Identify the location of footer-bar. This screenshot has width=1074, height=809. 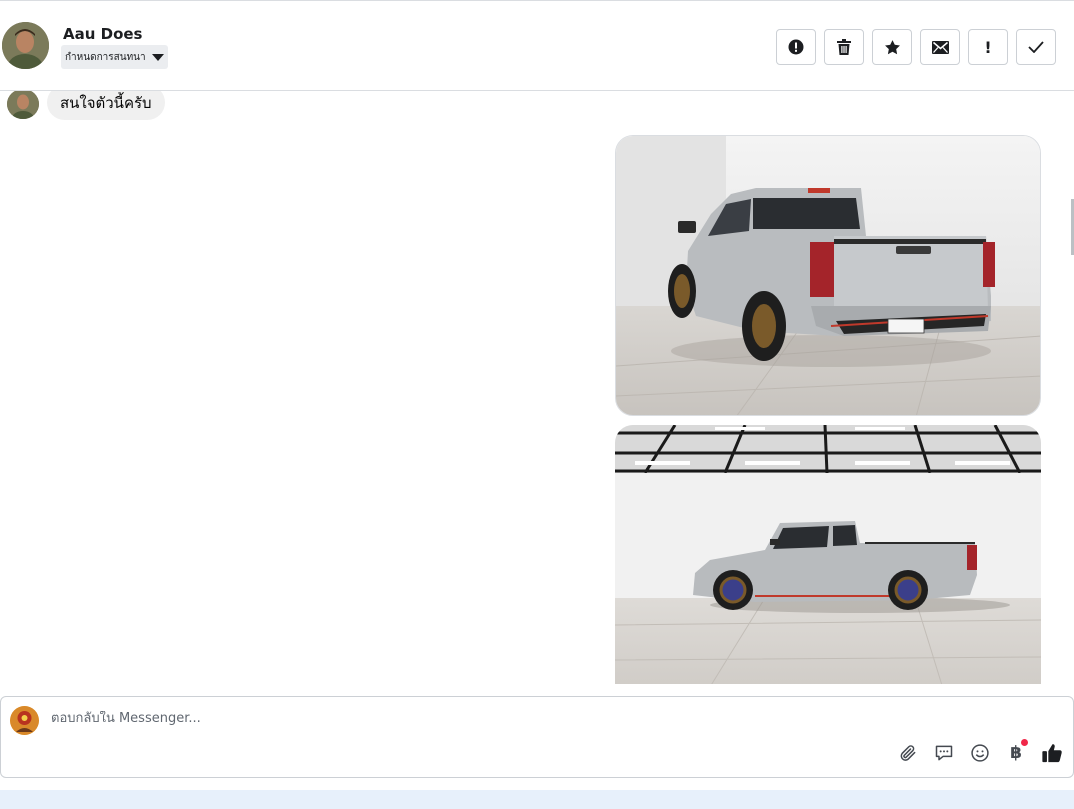
(537, 799).